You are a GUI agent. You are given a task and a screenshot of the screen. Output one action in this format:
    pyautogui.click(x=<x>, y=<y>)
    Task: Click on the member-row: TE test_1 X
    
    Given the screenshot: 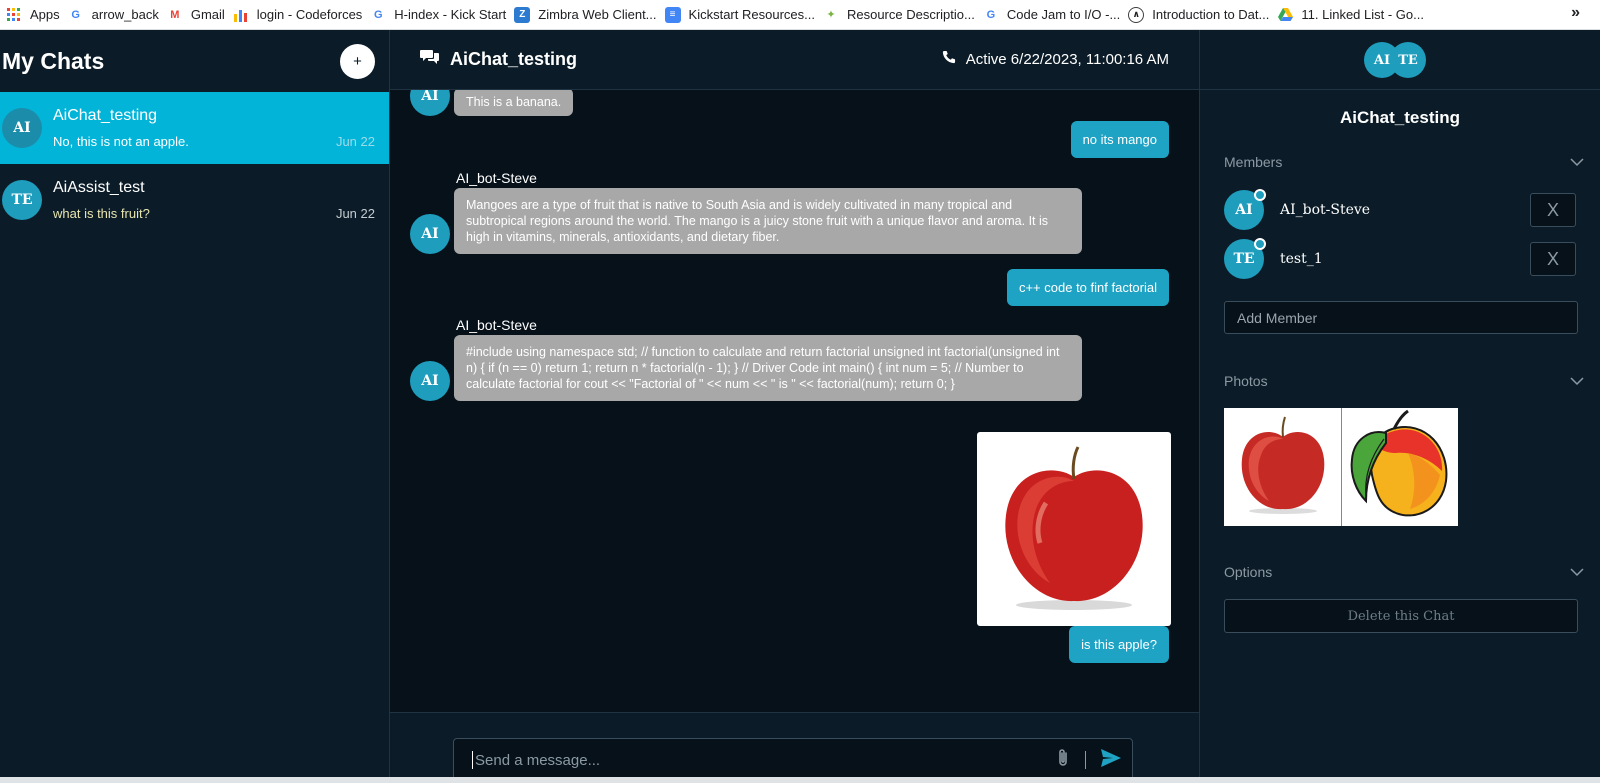 What is the action you would take?
    pyautogui.click(x=1400, y=258)
    